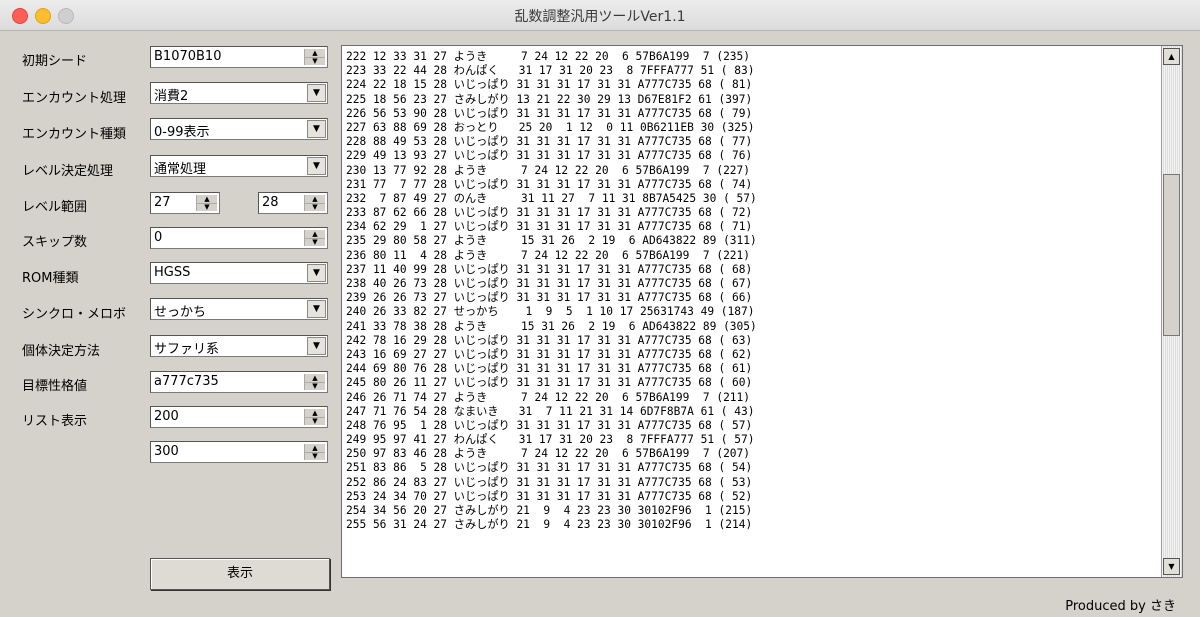  I want to click on list-display-label: リスト表示, so click(55, 421).